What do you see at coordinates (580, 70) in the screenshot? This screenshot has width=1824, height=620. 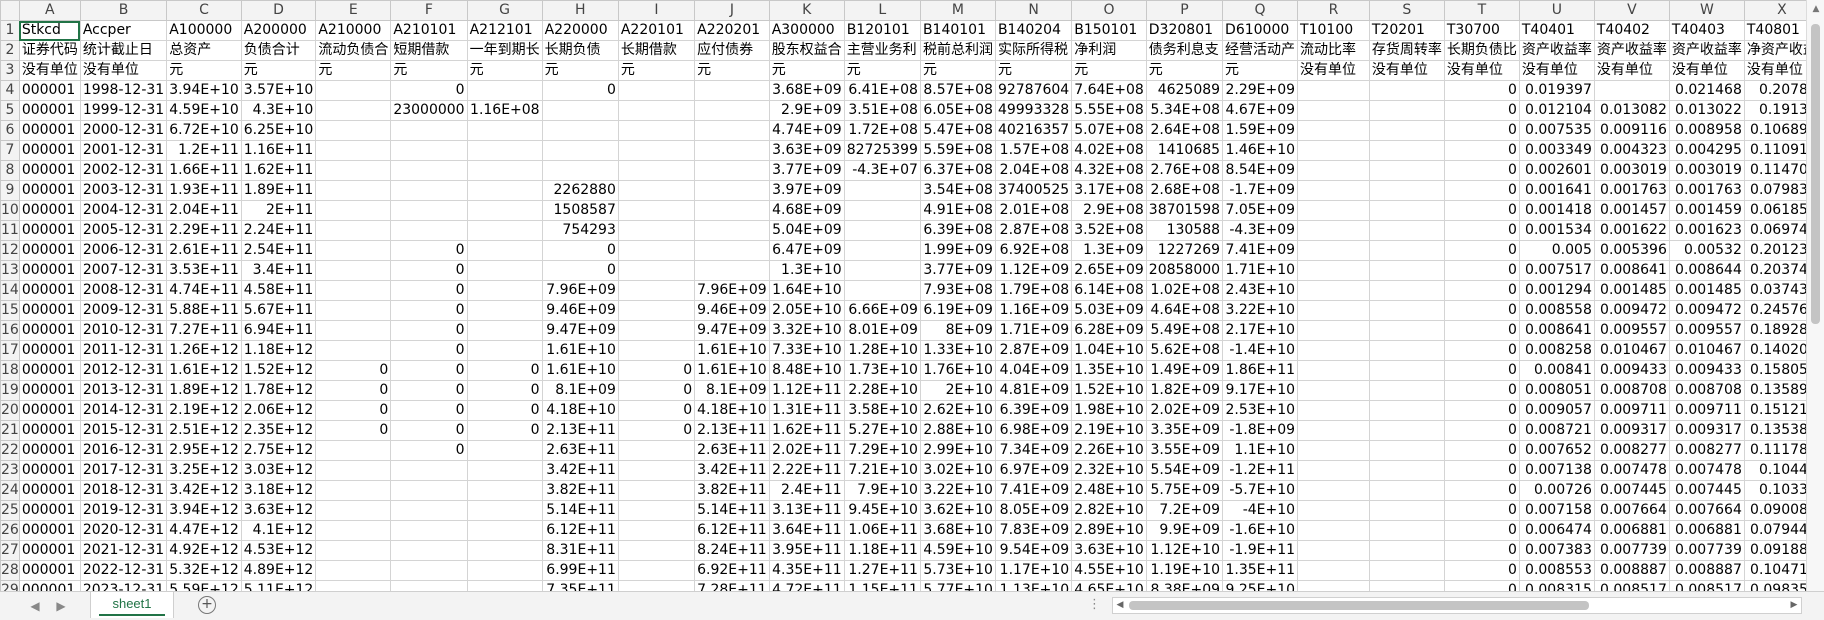 I see `cell: 元` at bounding box center [580, 70].